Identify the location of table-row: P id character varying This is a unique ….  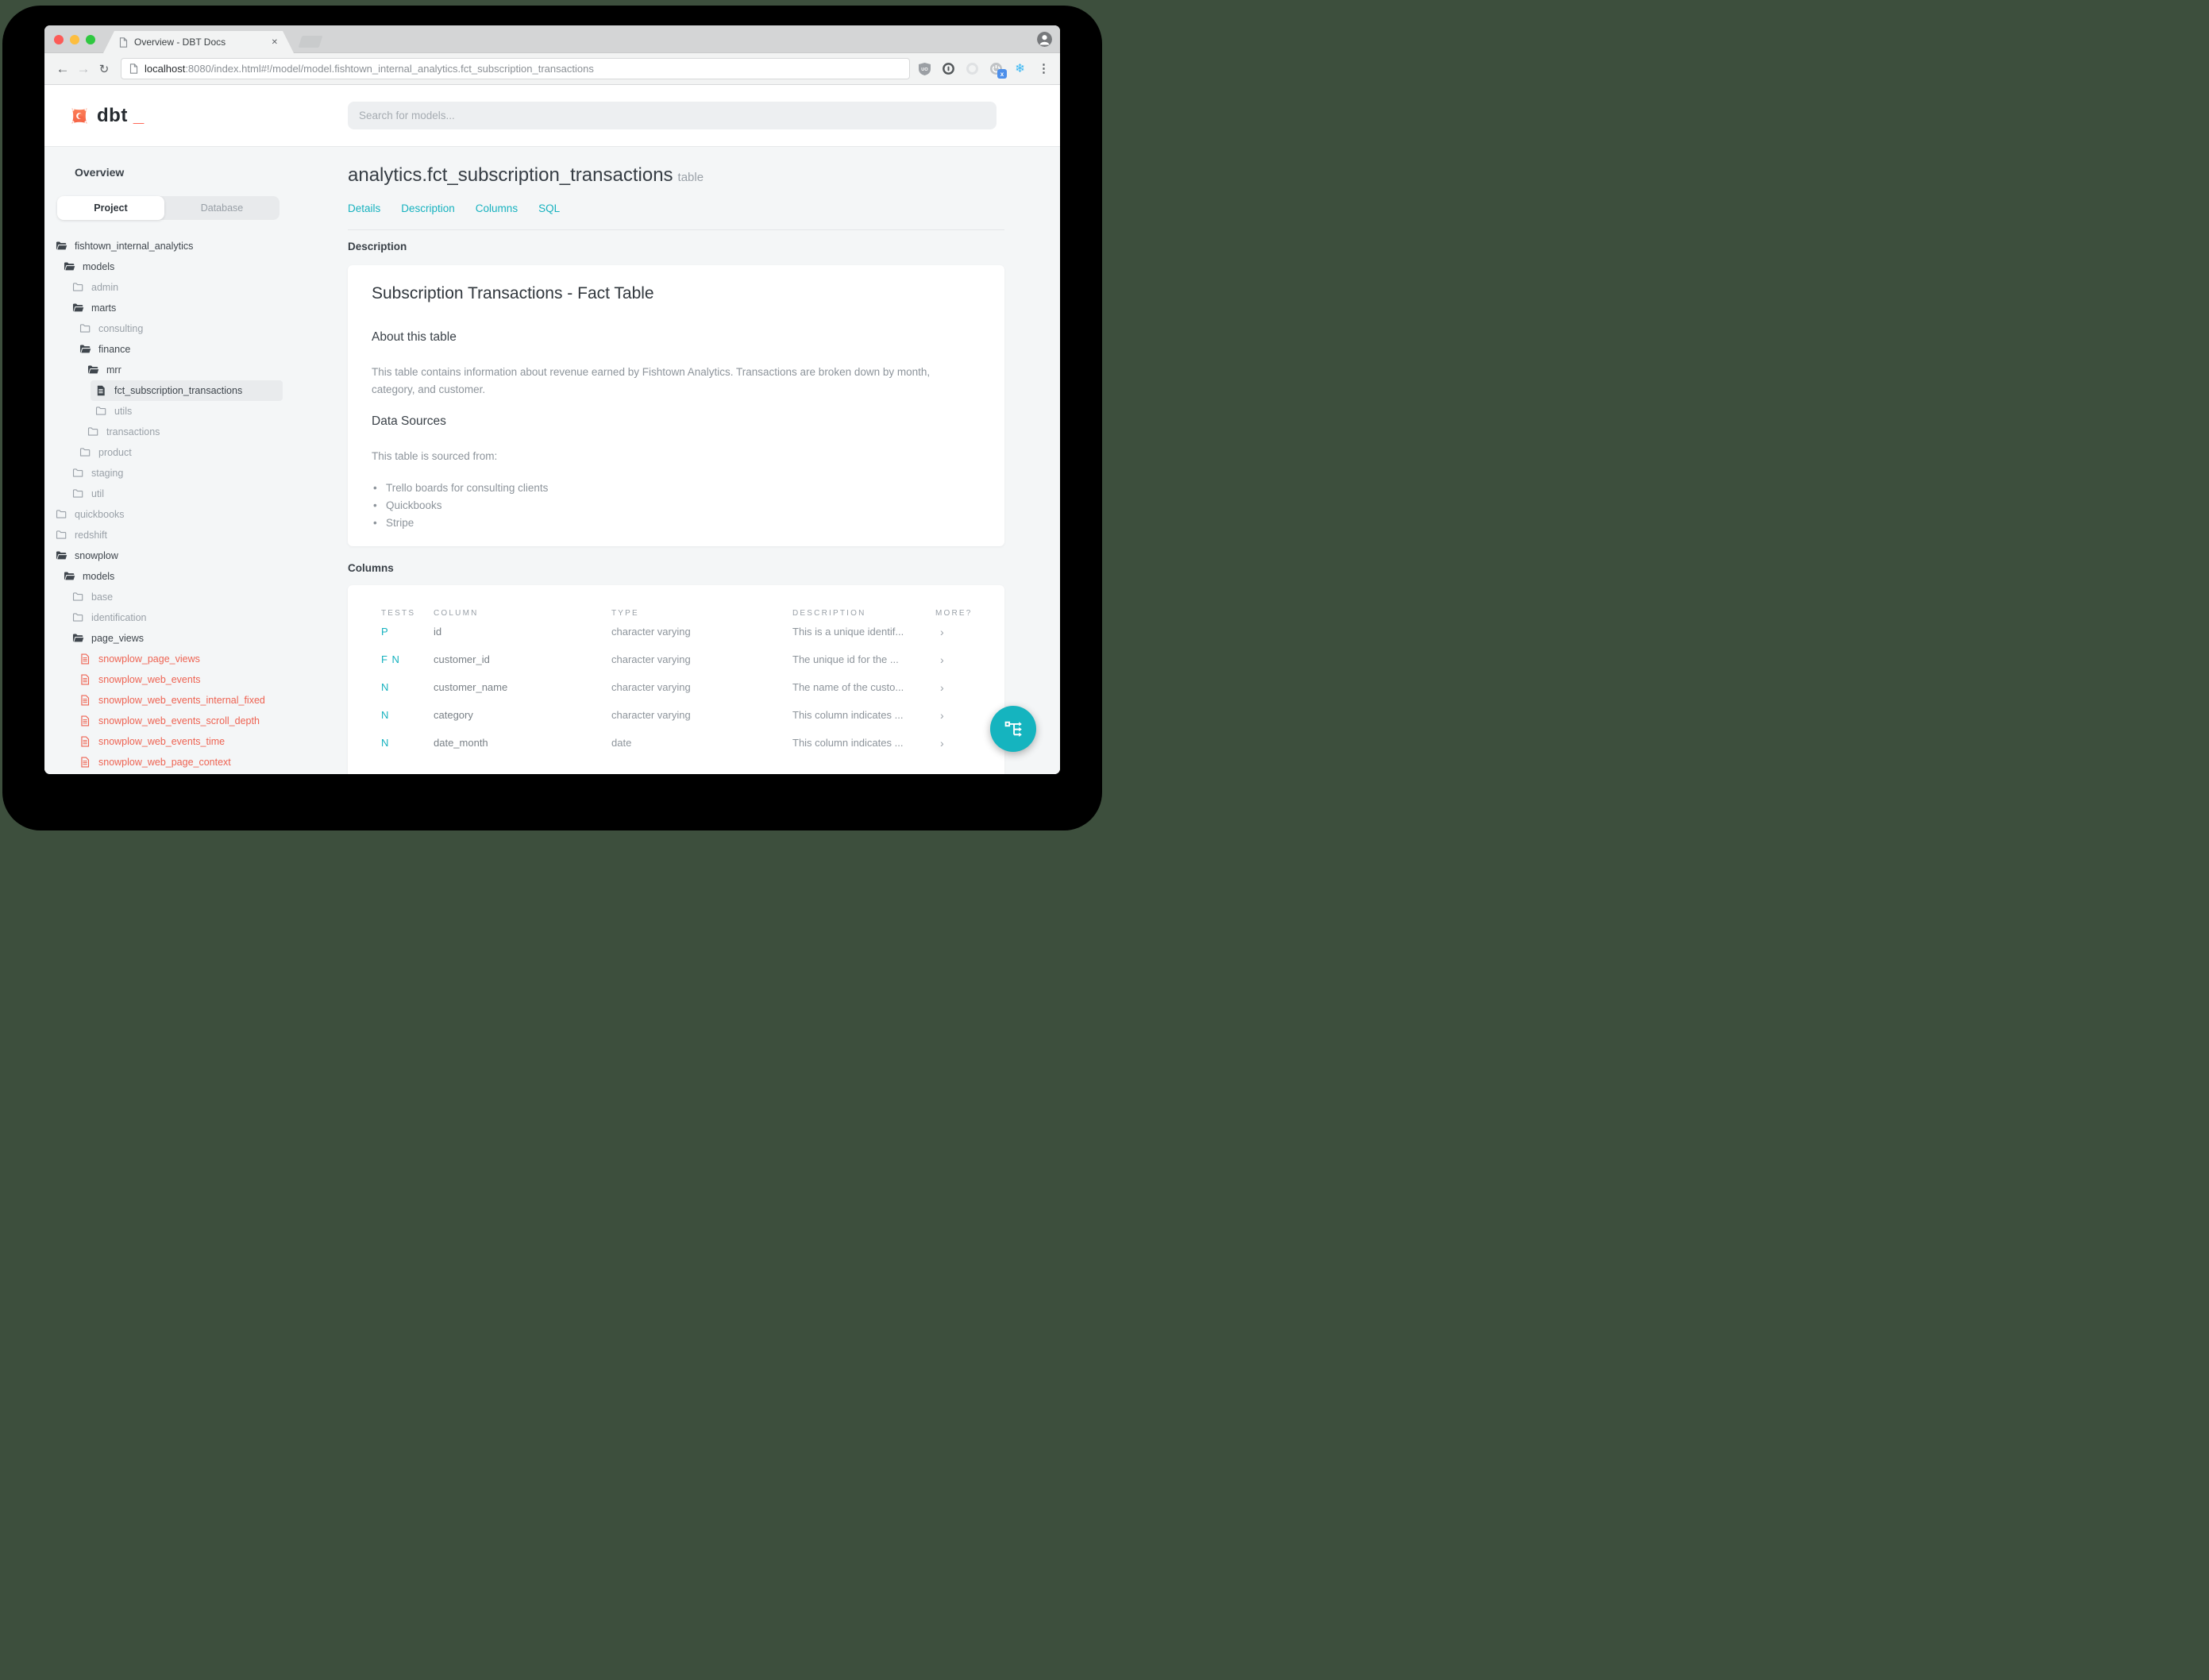
(692, 631).